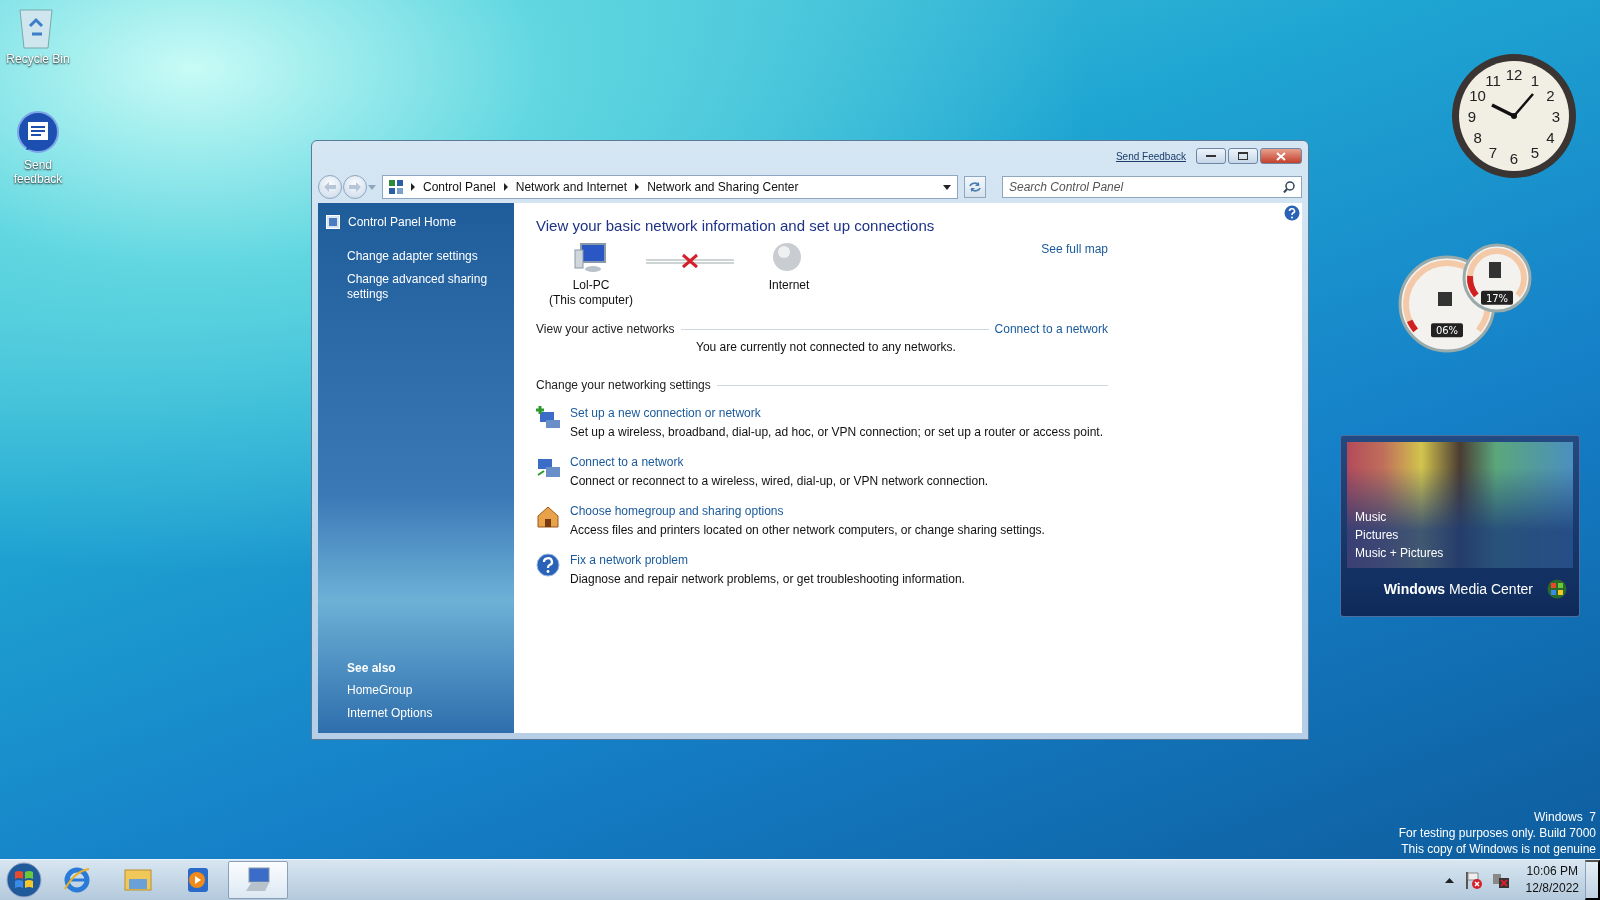  I want to click on clock-numeral: 11, so click(1493, 80).